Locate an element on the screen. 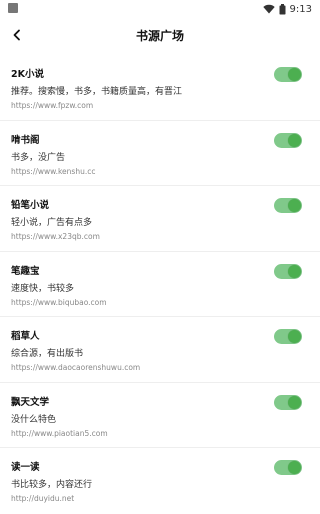  source-name: 啃书阁 is located at coordinates (25, 140).